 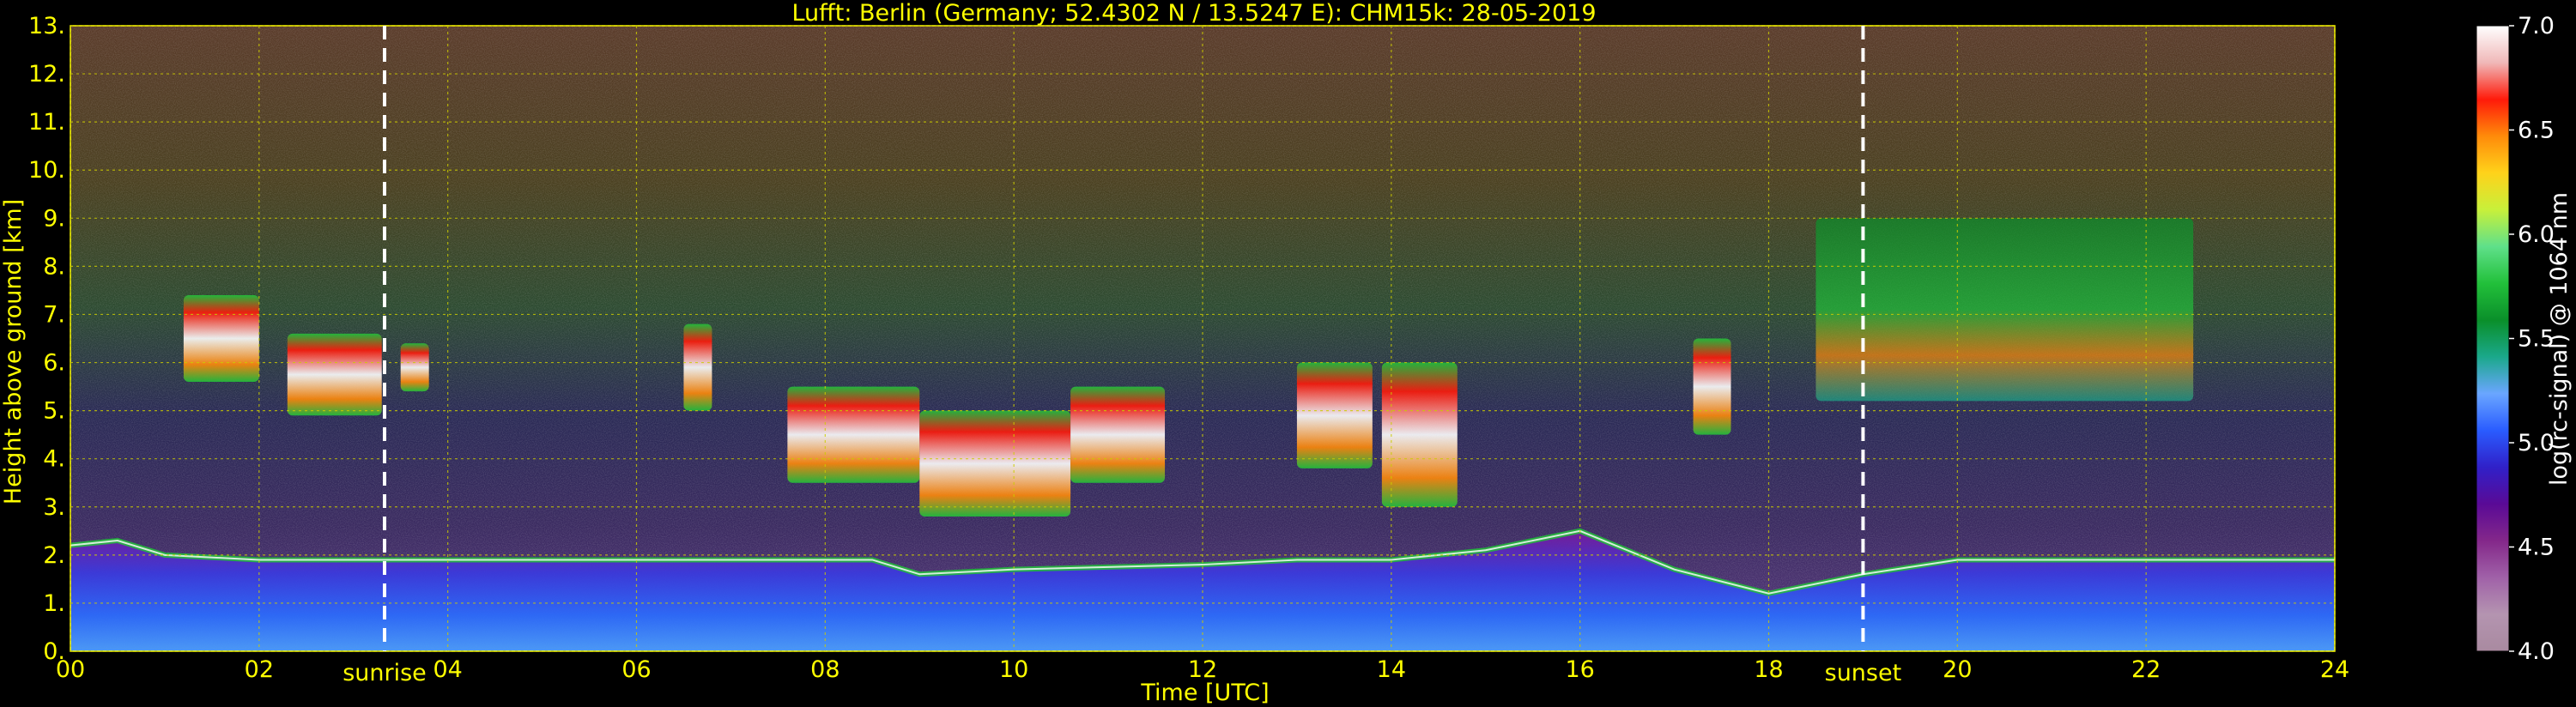 What do you see at coordinates (1579, 670) in the screenshot?
I see `x-tick-label: 16` at bounding box center [1579, 670].